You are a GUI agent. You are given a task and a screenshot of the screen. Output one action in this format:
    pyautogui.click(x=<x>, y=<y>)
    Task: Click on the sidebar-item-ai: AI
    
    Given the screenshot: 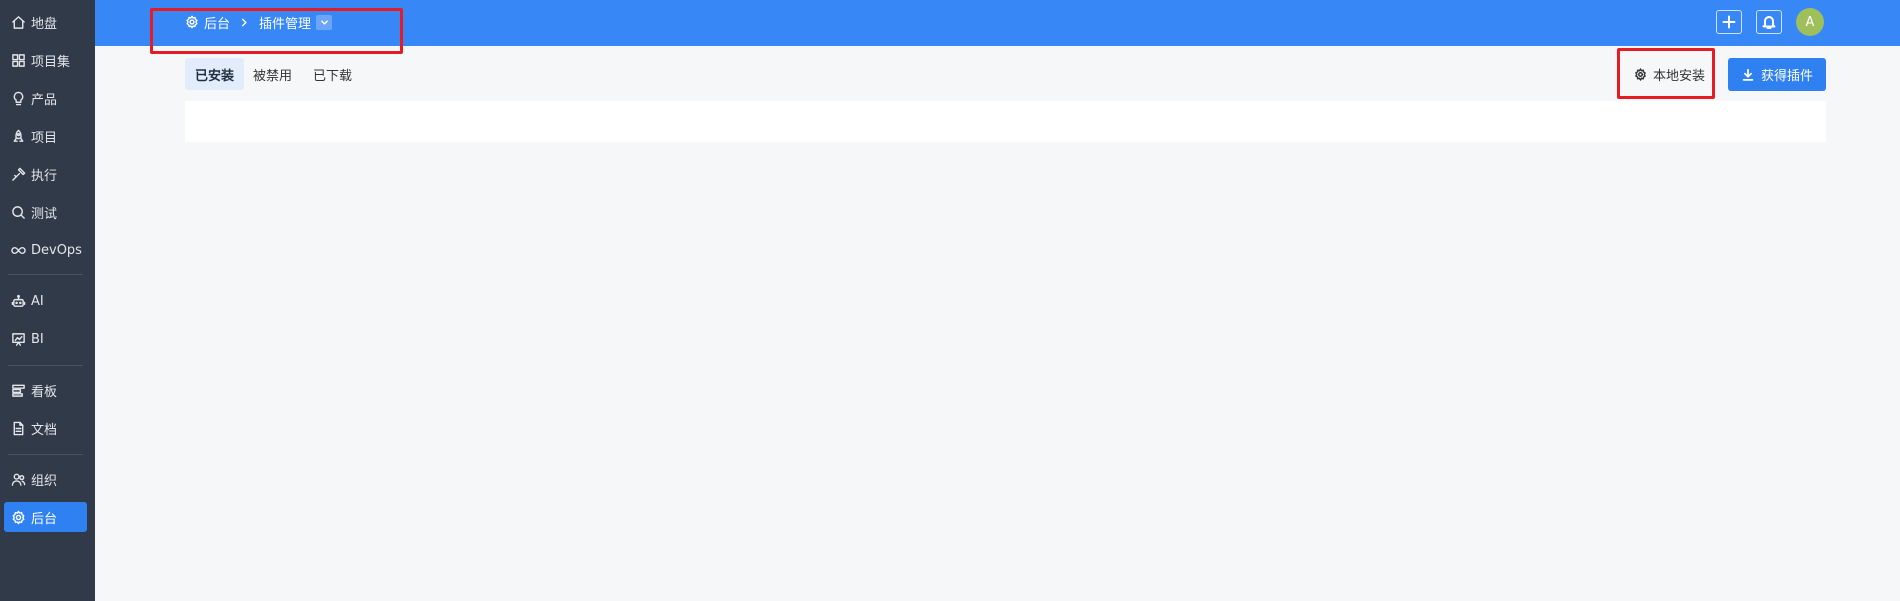 What is the action you would take?
    pyautogui.click(x=45, y=301)
    